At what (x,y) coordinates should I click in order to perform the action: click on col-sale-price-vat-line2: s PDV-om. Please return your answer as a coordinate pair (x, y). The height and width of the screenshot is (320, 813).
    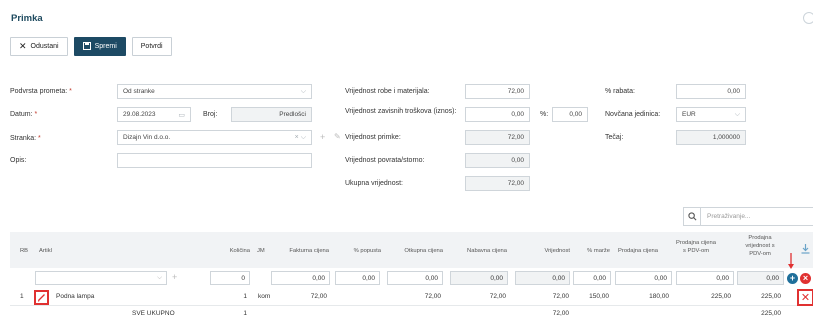
    Looking at the image, I should click on (696, 251).